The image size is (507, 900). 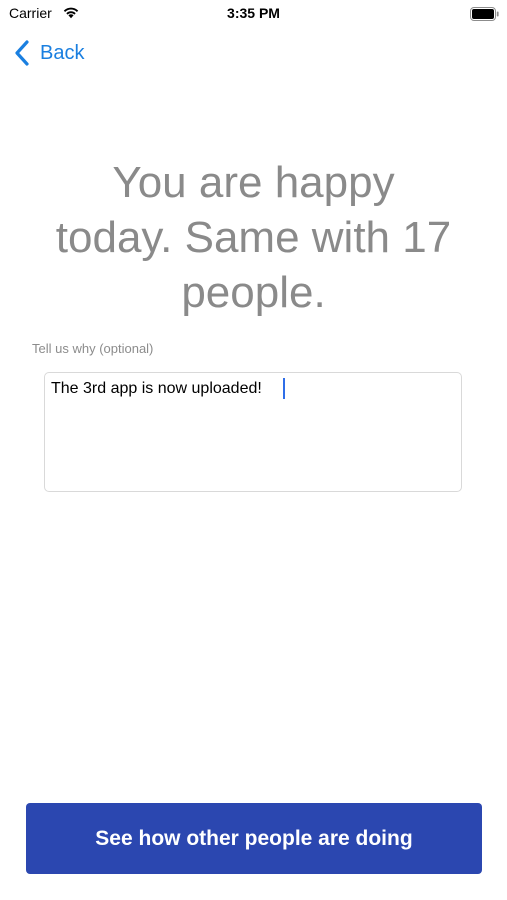 I want to click on headline-line: today. Same with 17, so click(x=253, y=237).